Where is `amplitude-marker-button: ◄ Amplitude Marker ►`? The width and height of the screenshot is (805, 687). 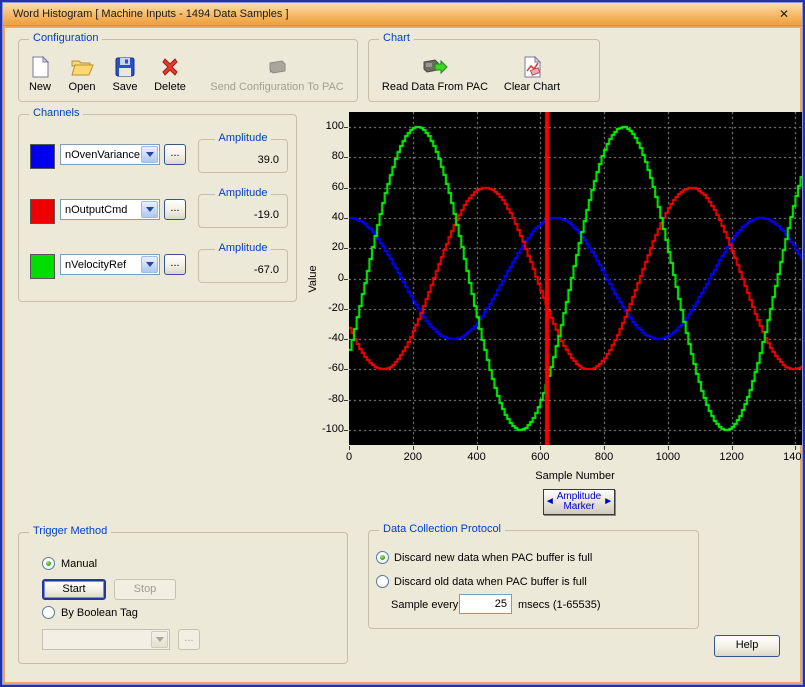
amplitude-marker-button: ◄ Amplitude Marker ► is located at coordinates (579, 502).